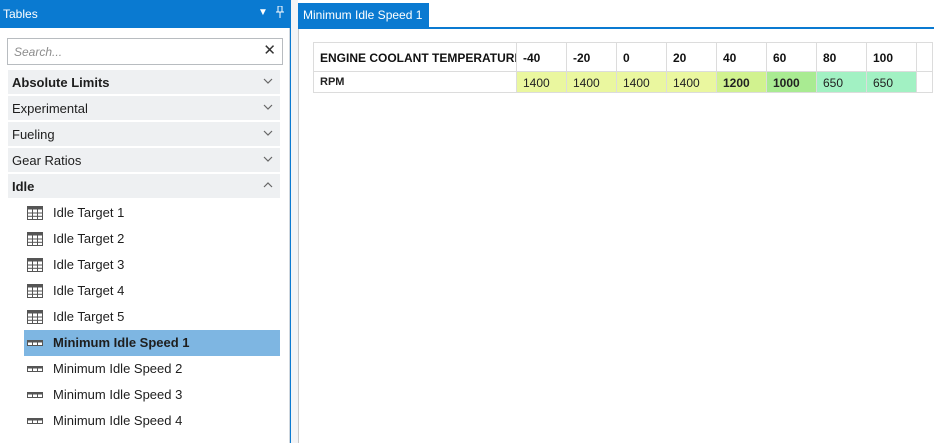 The width and height of the screenshot is (934, 443). What do you see at coordinates (730, 58) in the screenshot?
I see `column-header-text: 40` at bounding box center [730, 58].